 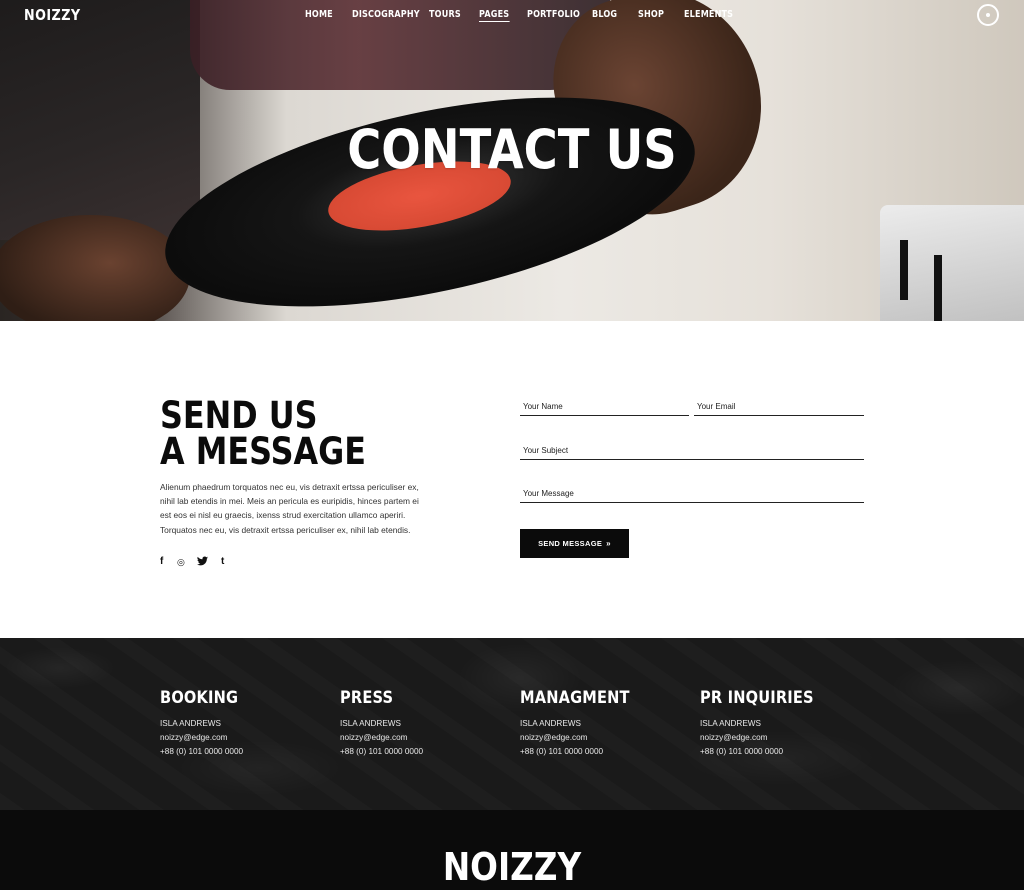 What do you see at coordinates (692, 496) in the screenshot?
I see `message-field: Your Message` at bounding box center [692, 496].